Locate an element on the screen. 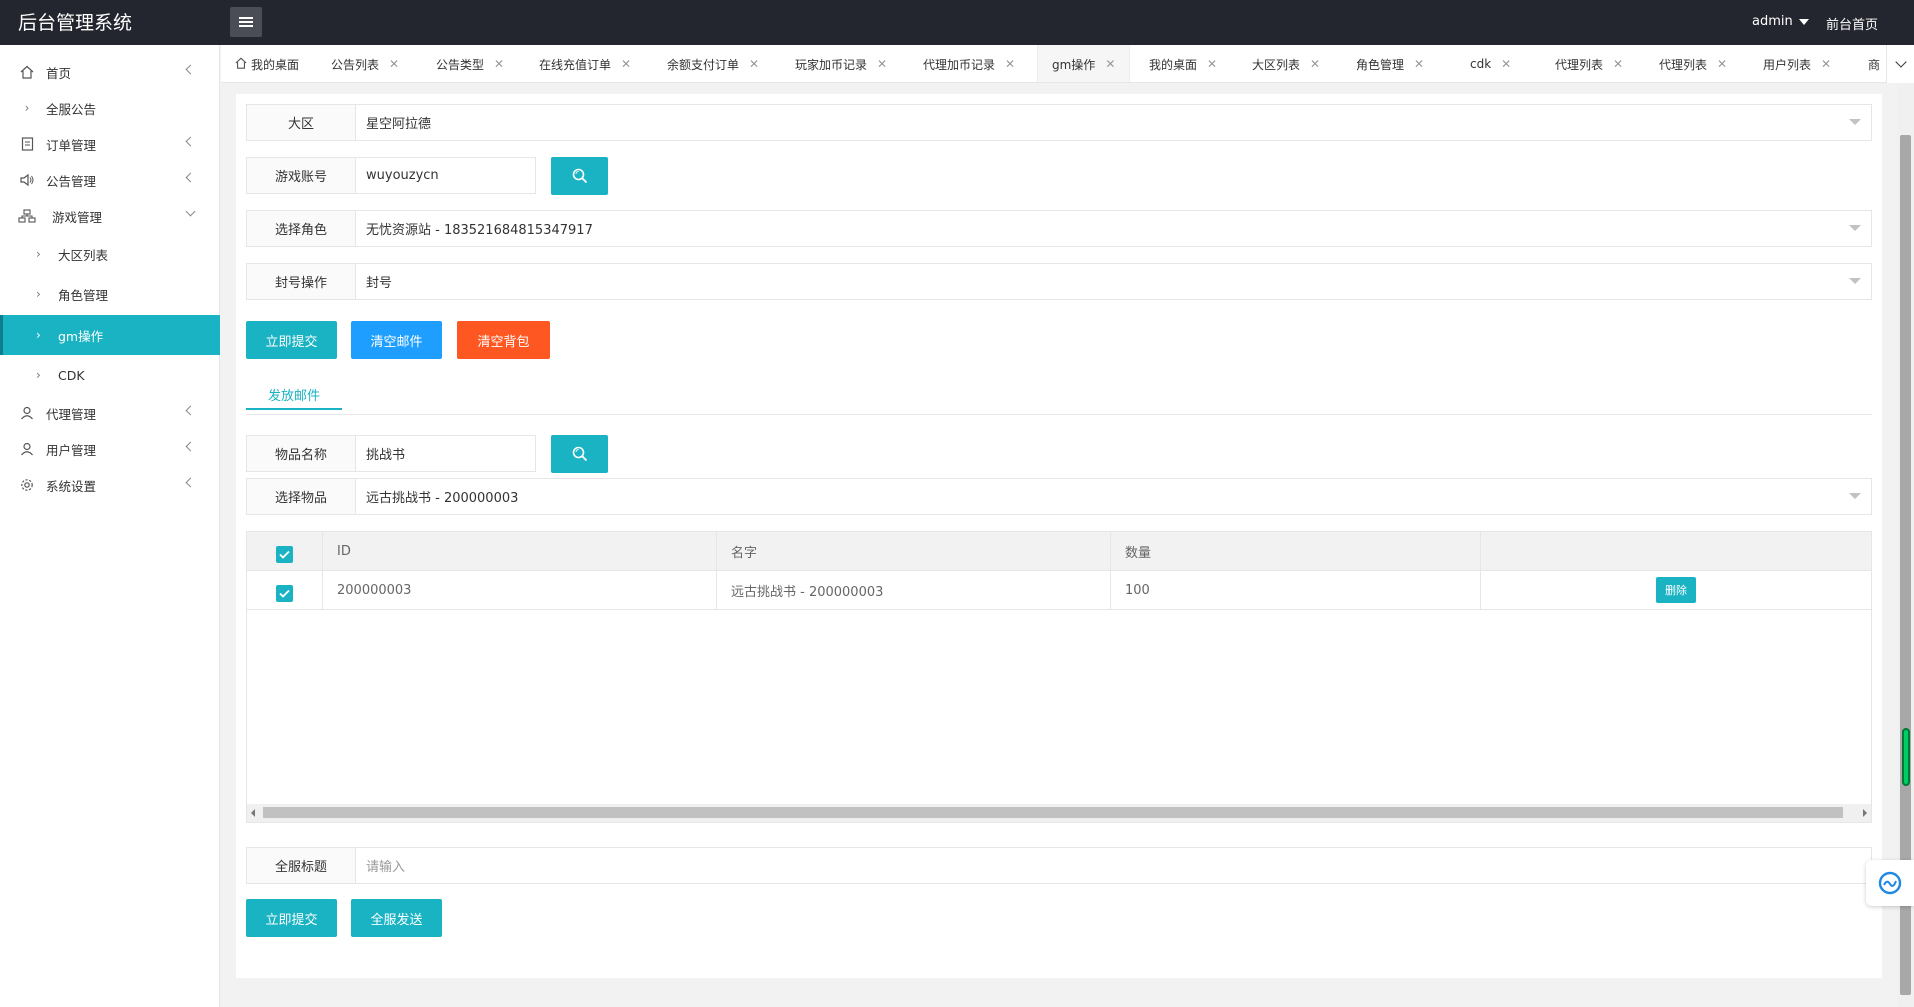 Image resolution: width=1914 pixels, height=1007 pixels. tab-agent-list-2: 代理列表 ✕ is located at coordinates (1693, 63).